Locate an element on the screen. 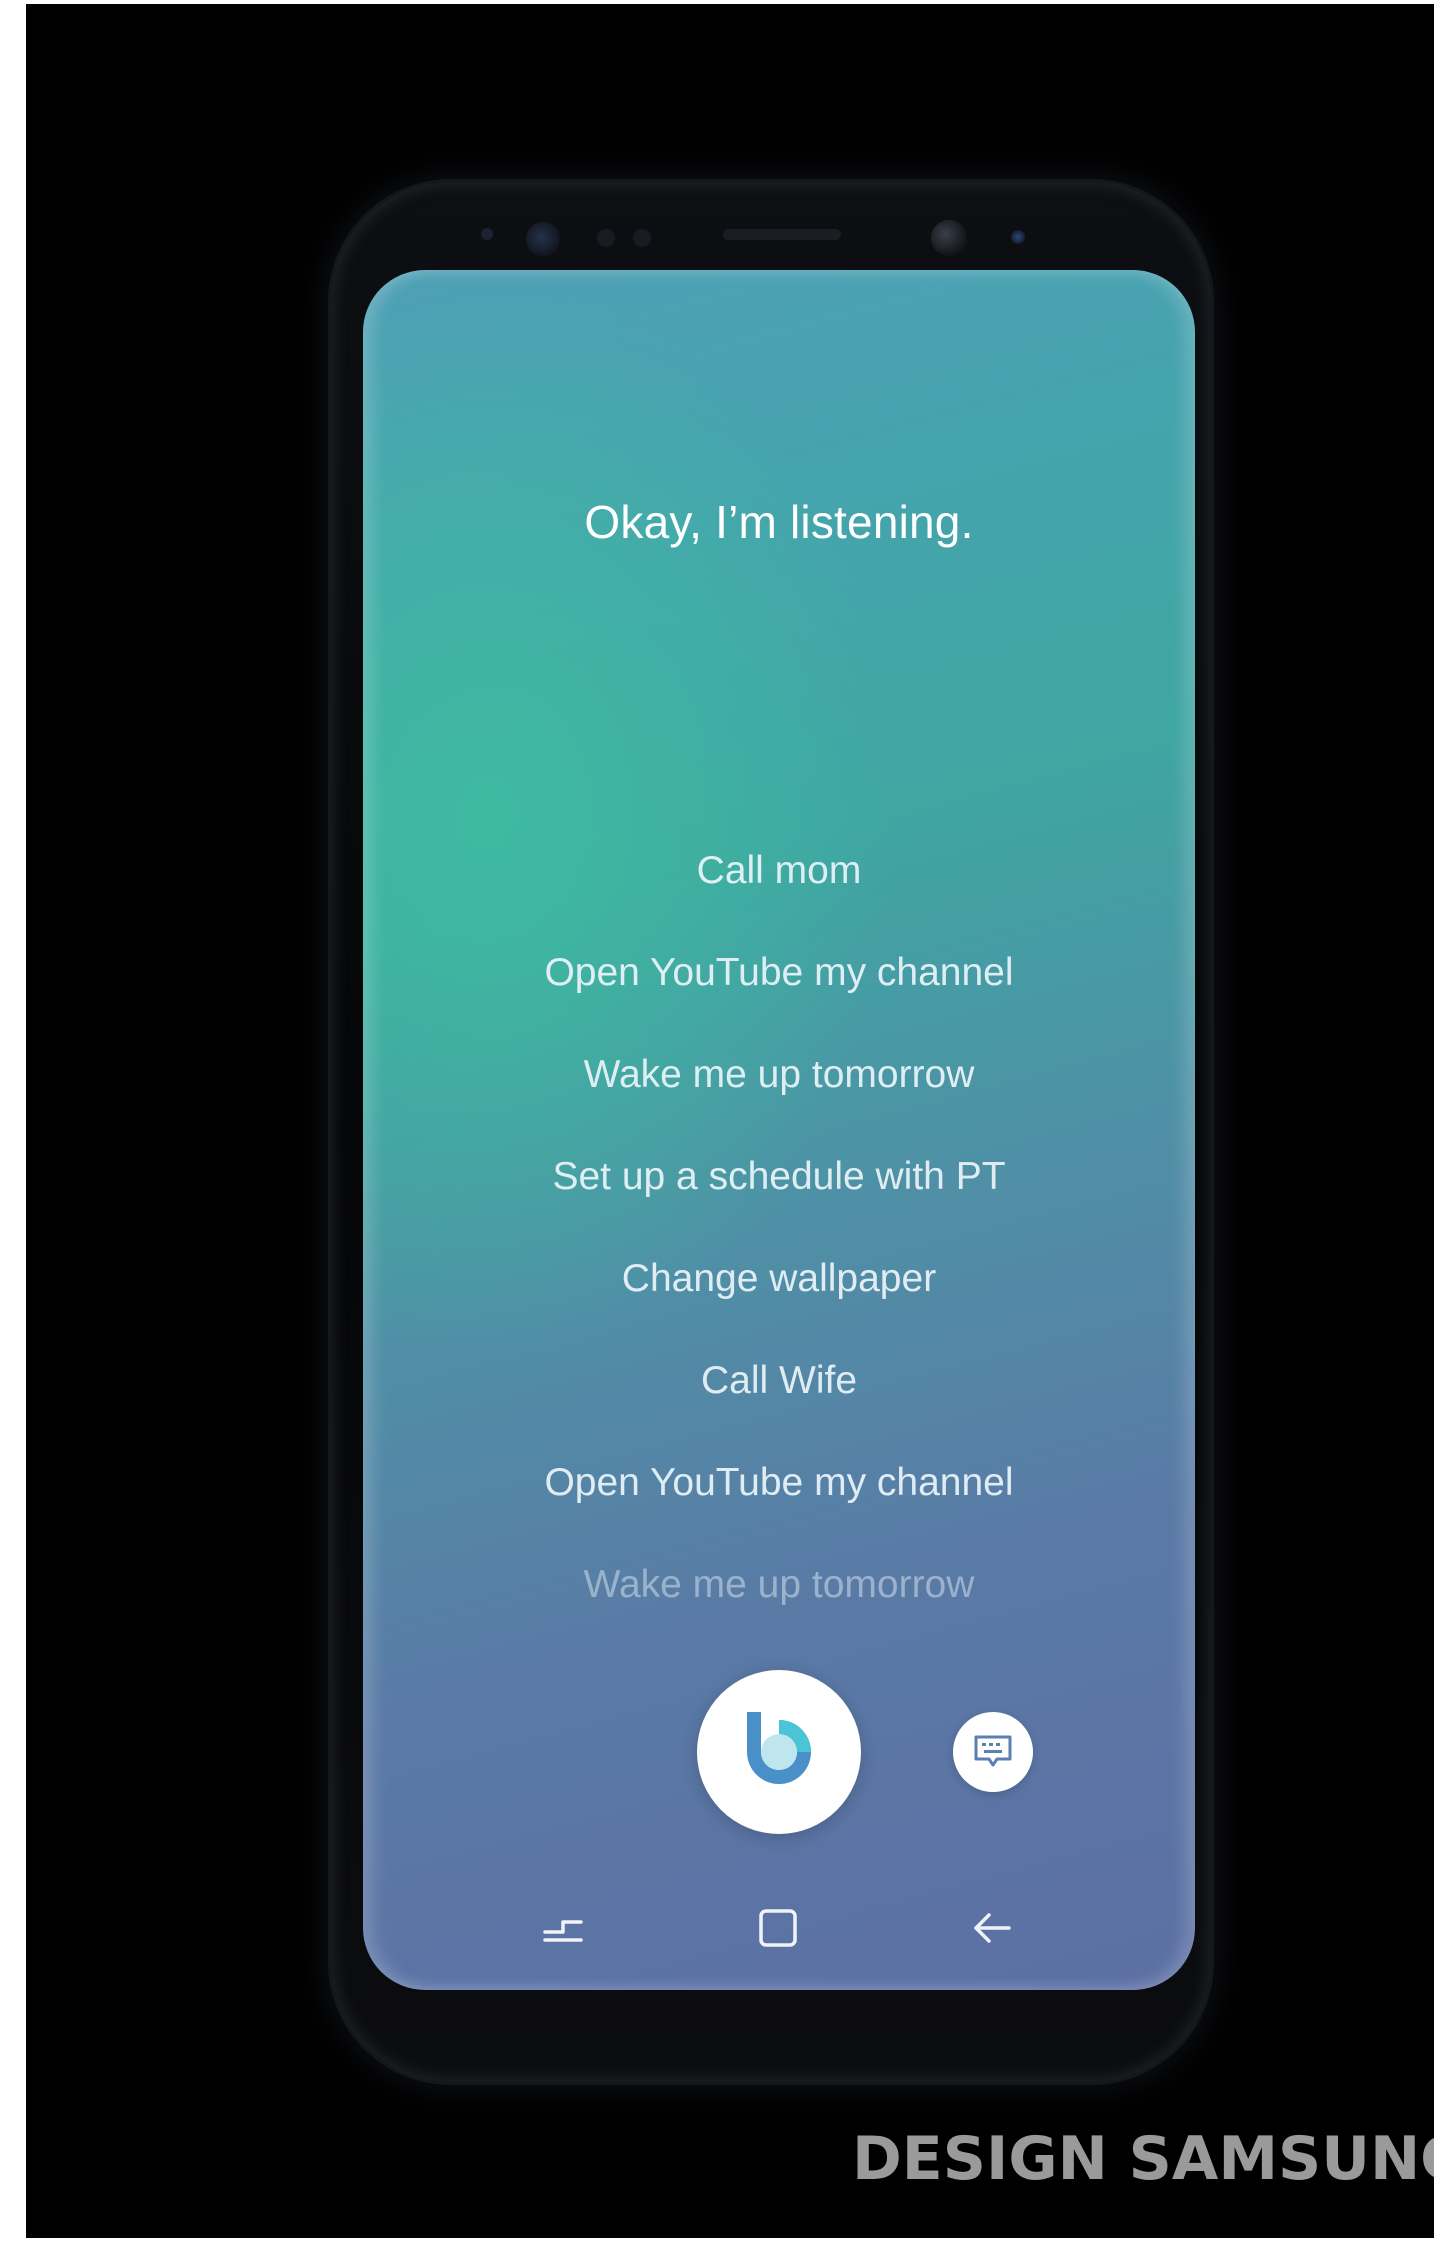 The image size is (1454, 2261). front-camera-icon is located at coordinates (949, 238).